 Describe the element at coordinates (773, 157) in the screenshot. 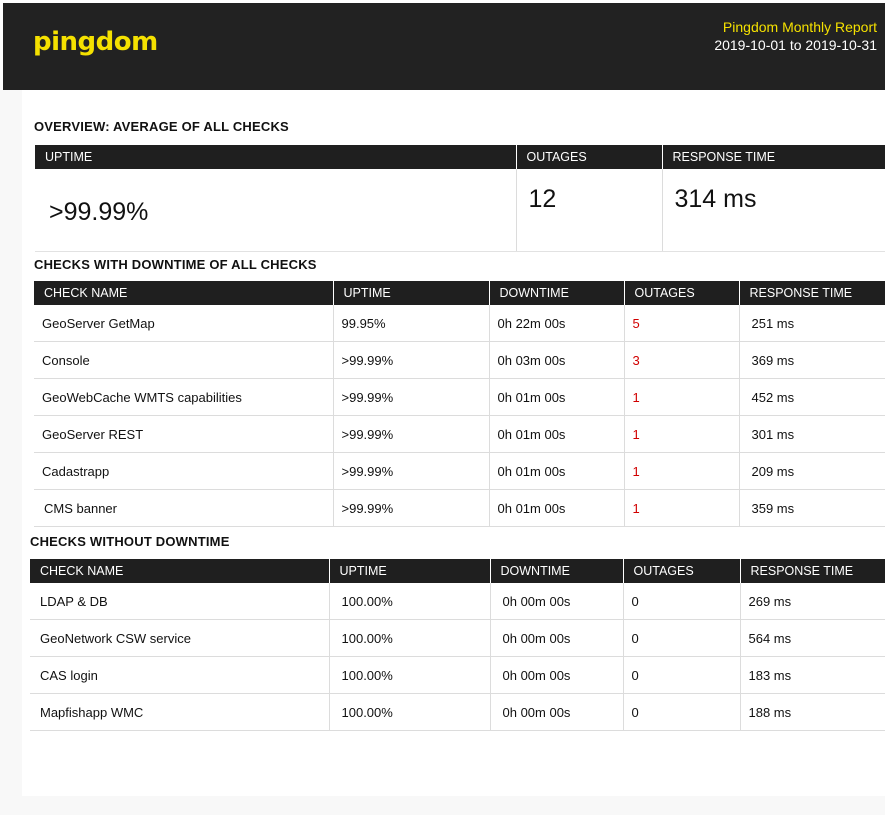

I see `overview-col-response-time: RESPONSE TIME` at that location.